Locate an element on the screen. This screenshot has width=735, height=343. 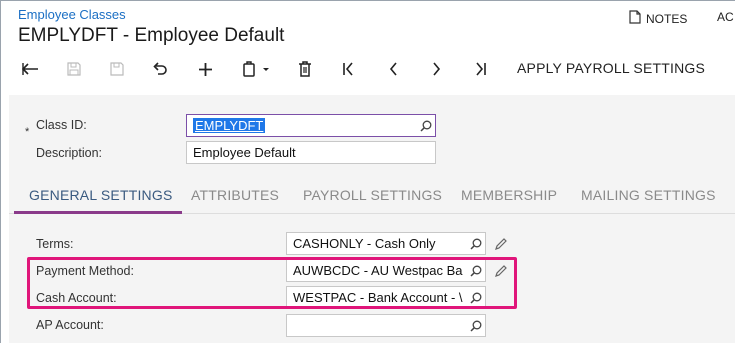
notes-icon is located at coordinates (635, 18).